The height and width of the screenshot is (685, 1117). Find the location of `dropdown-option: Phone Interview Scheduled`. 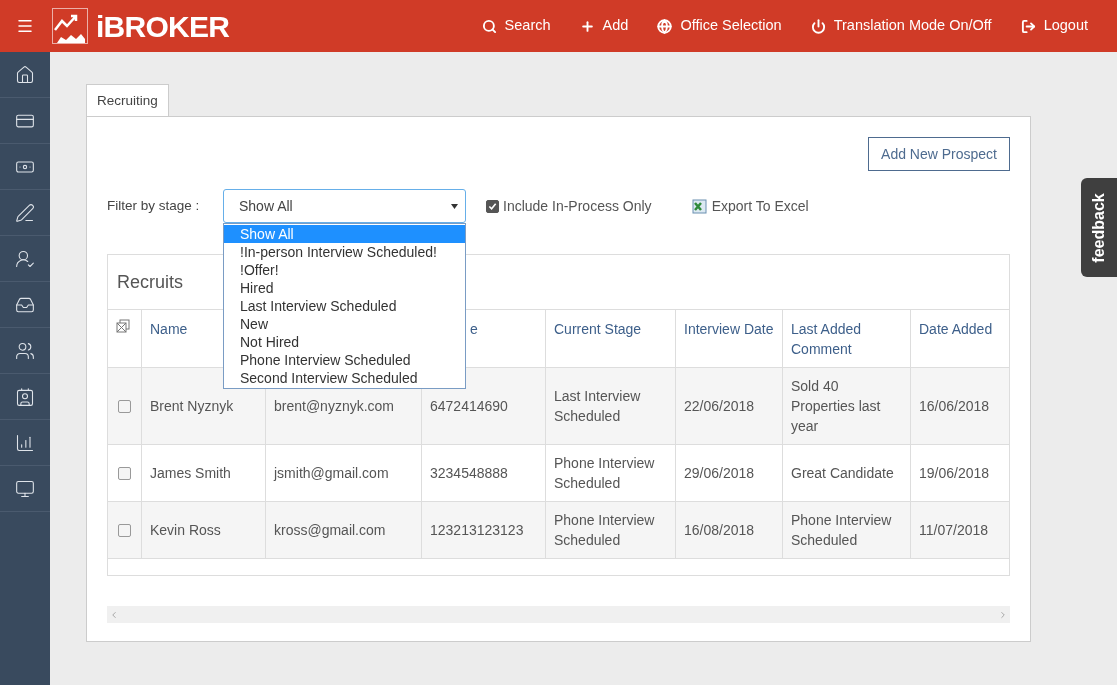

dropdown-option: Phone Interview Scheduled is located at coordinates (344, 360).